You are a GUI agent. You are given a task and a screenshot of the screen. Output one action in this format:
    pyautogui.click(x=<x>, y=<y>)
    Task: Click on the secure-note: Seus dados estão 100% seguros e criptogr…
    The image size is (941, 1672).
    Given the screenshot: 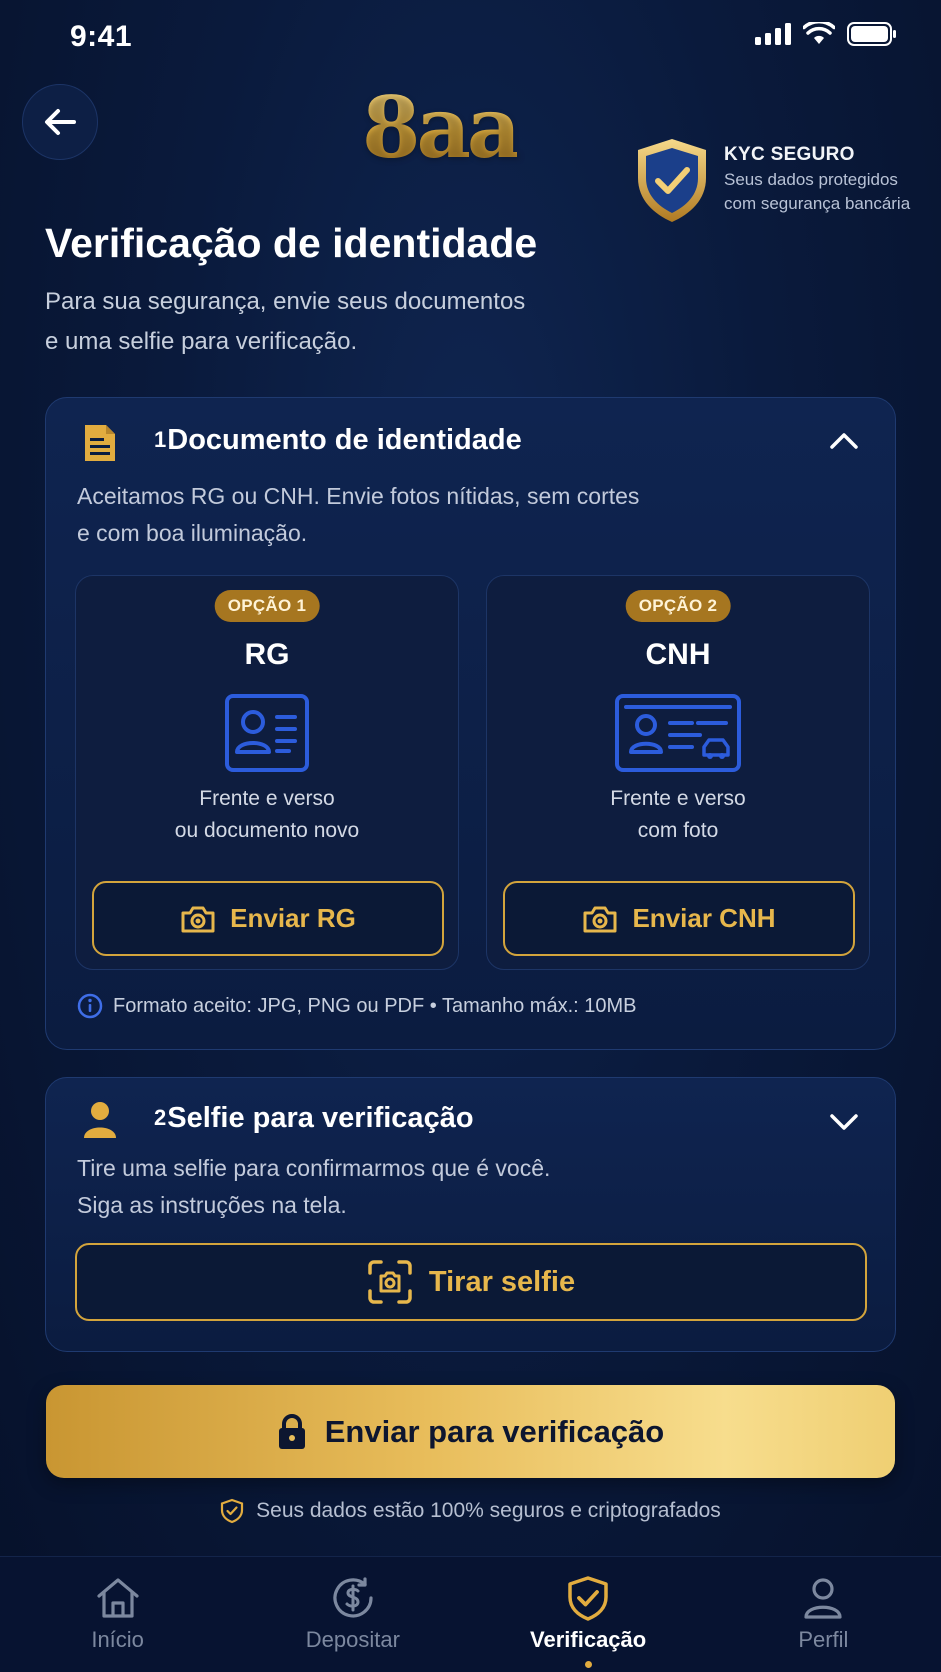 What is the action you would take?
    pyautogui.click(x=470, y=1511)
    